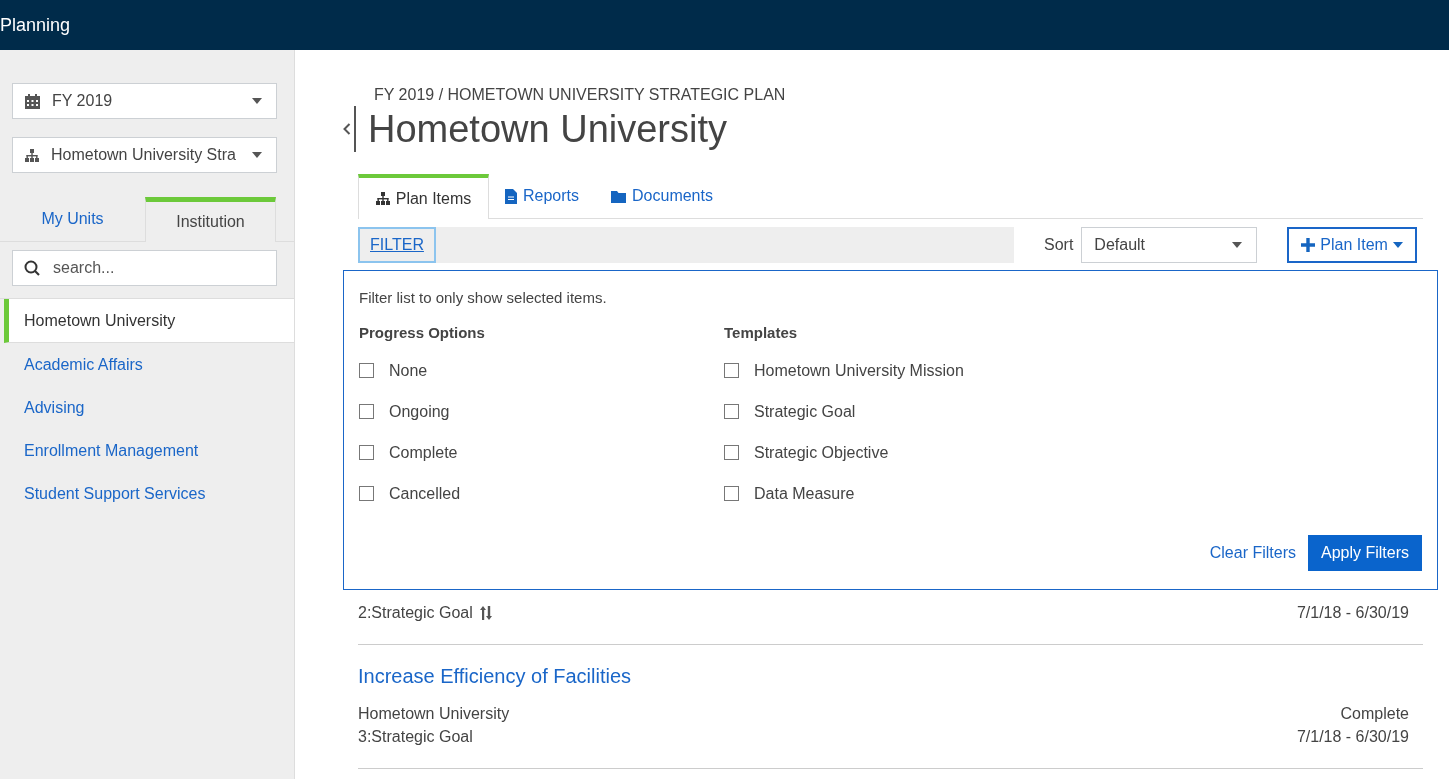 The image size is (1449, 779). What do you see at coordinates (1059, 245) in the screenshot?
I see `sort-label: Sort` at bounding box center [1059, 245].